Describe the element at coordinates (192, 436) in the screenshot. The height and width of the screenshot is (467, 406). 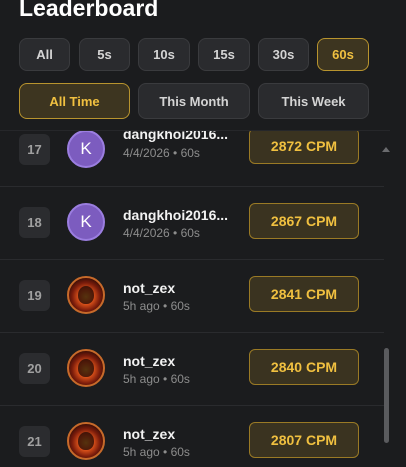
I see `leaderboard-row: 21 not_zex 5h ago • 60s 2807 CPM` at that location.